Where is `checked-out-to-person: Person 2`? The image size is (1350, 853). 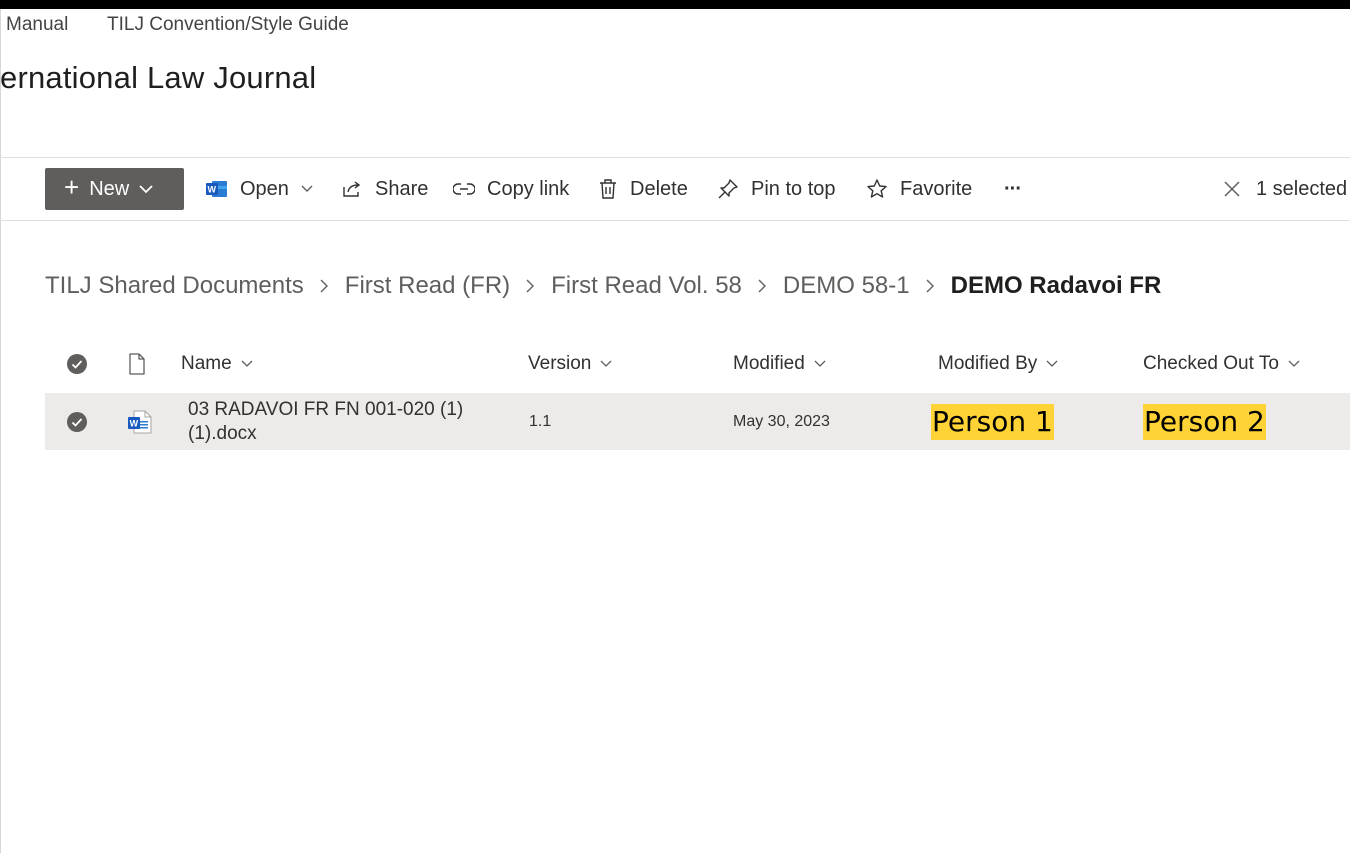 checked-out-to-person: Person 2 is located at coordinates (1204, 421).